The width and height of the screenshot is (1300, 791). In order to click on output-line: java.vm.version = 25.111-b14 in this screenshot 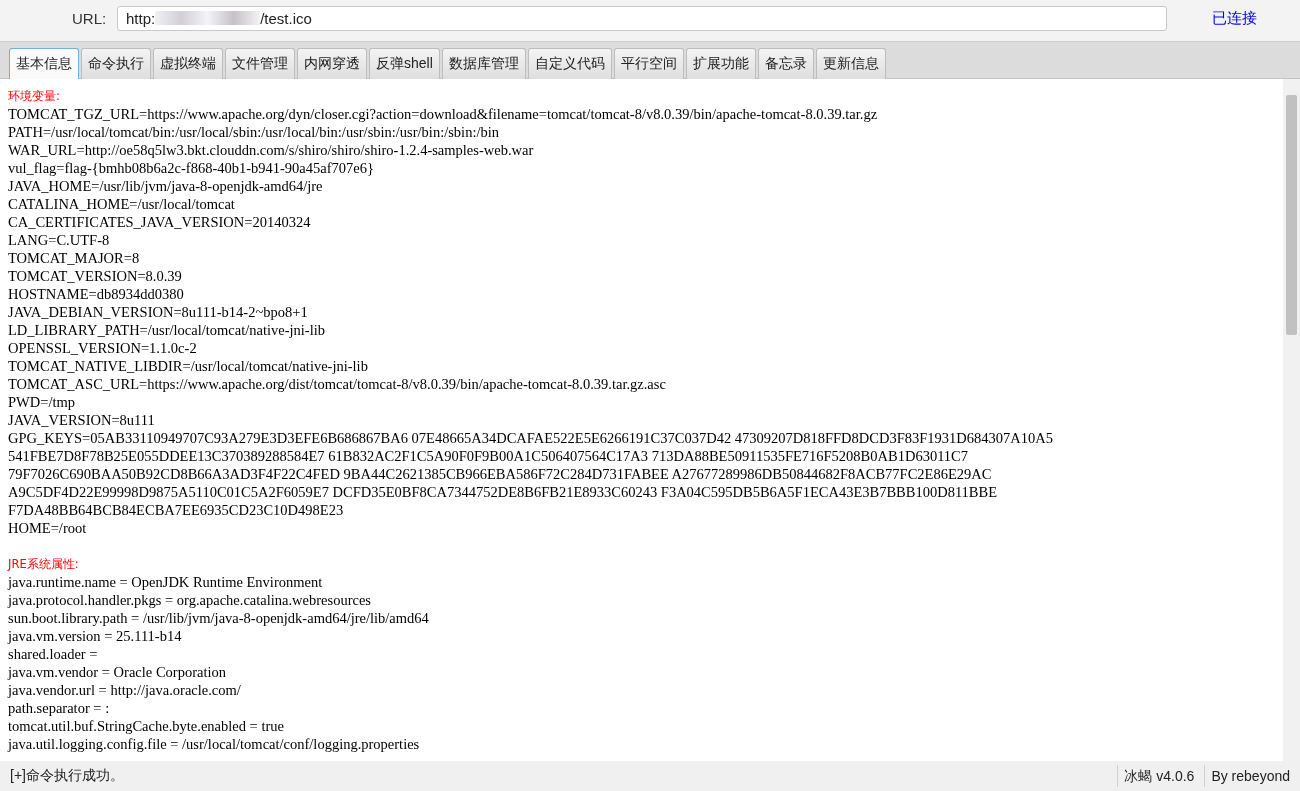, I will do `click(95, 636)`.